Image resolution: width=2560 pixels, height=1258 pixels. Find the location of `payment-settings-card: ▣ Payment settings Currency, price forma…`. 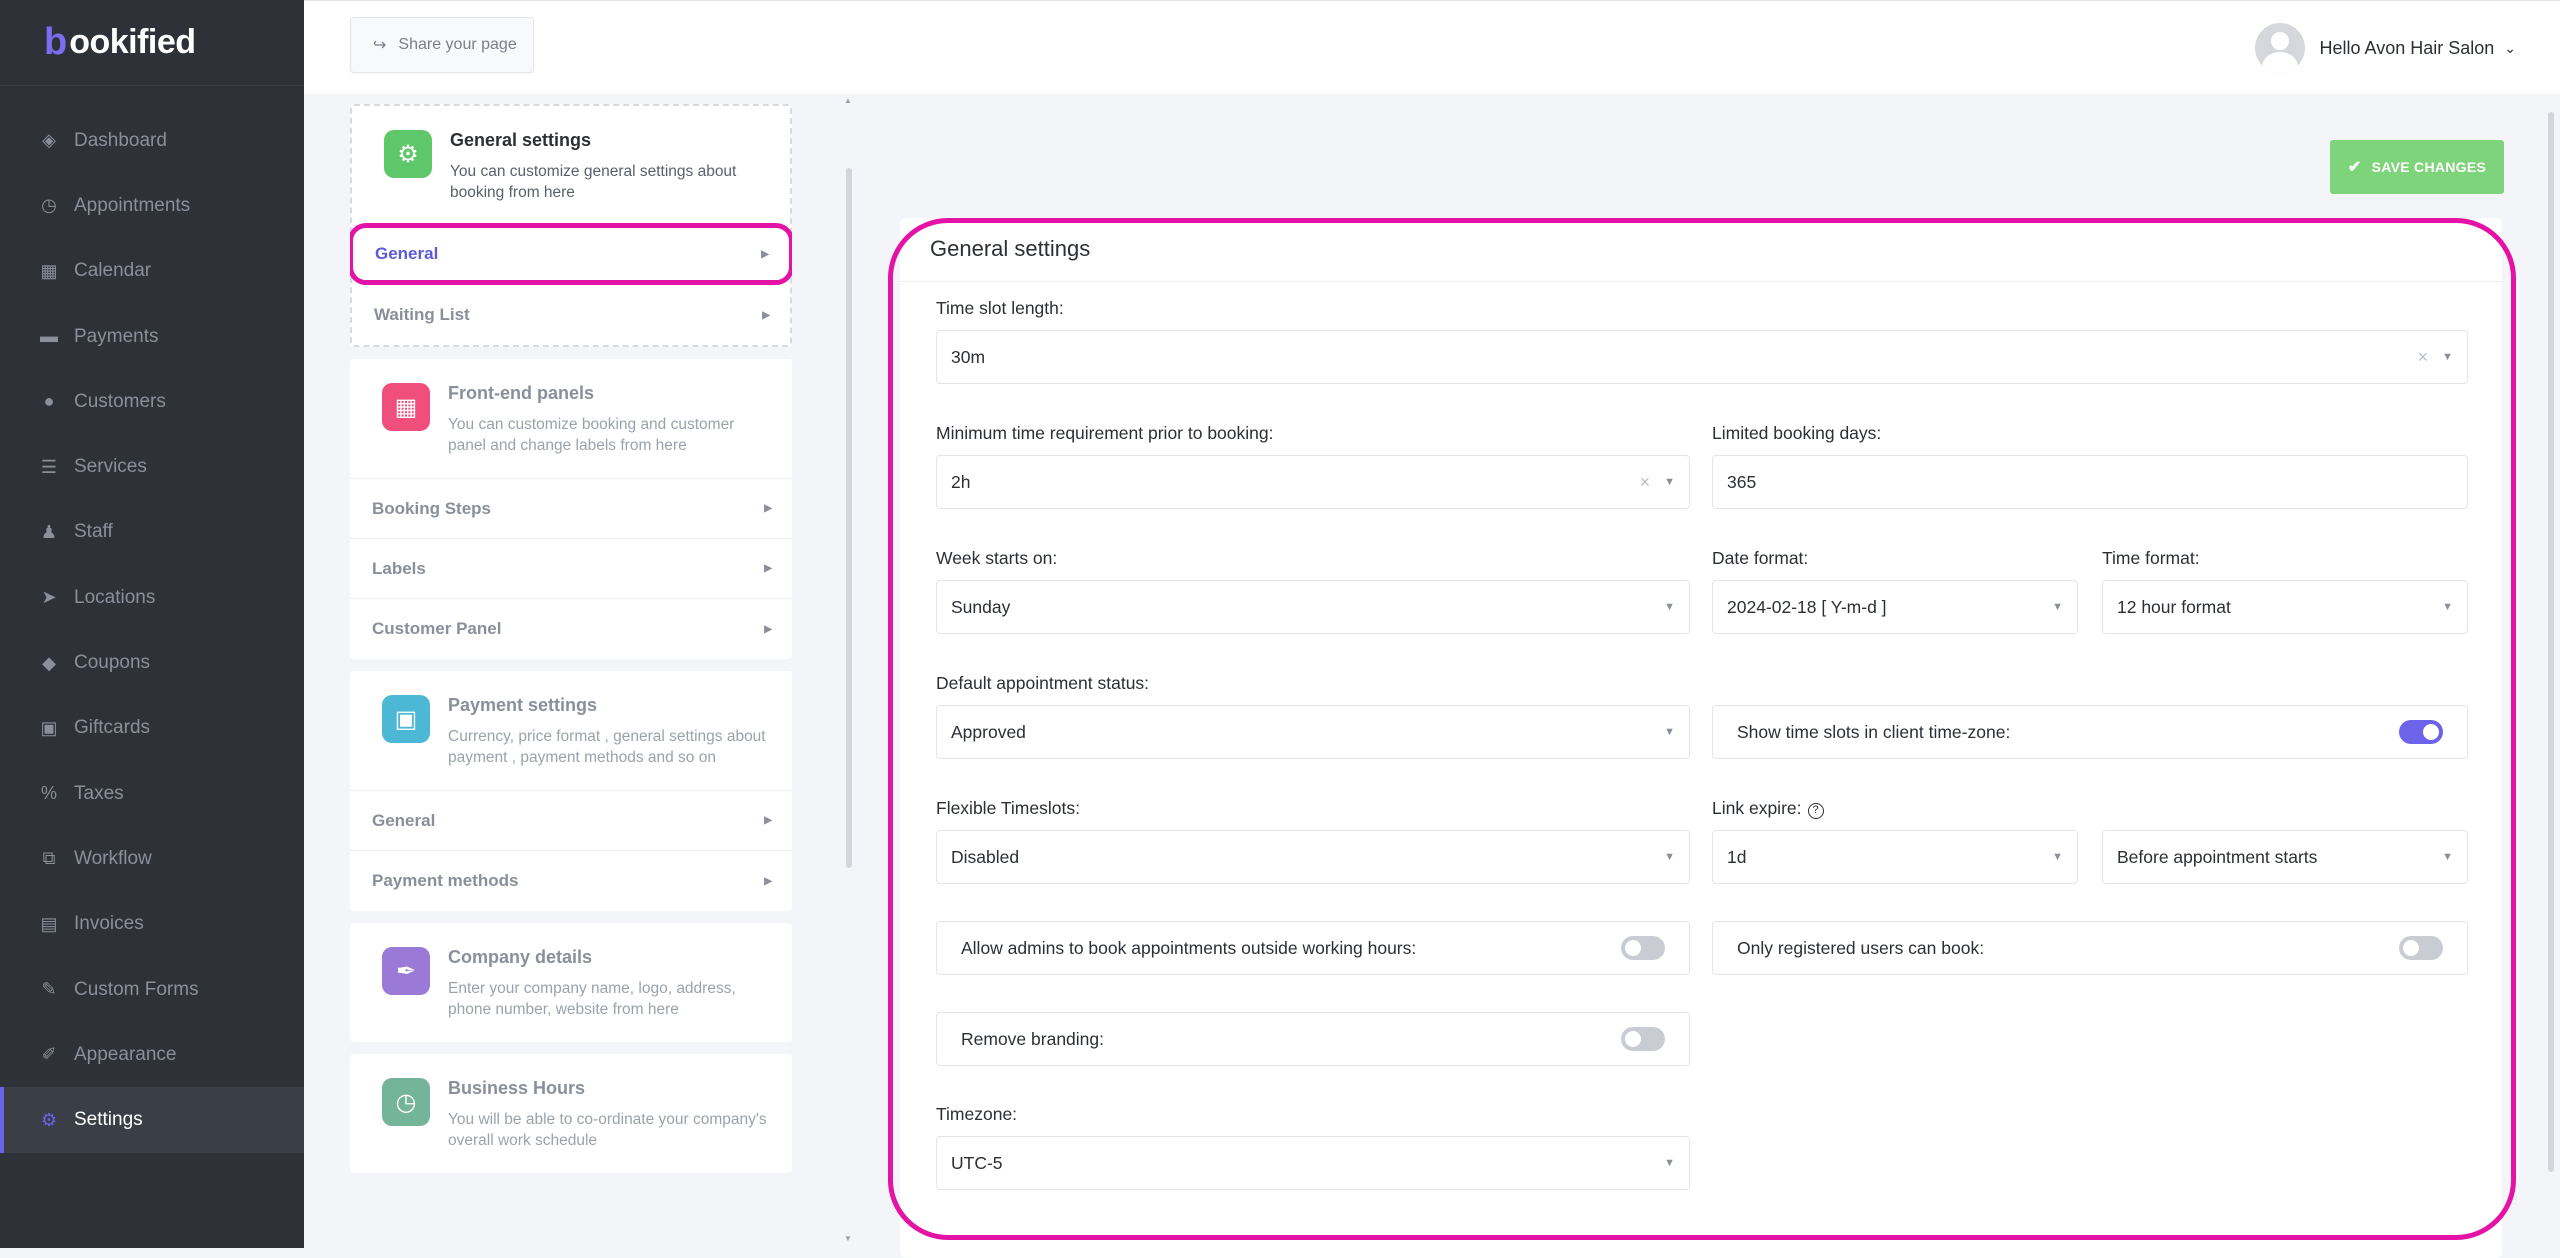

payment-settings-card: ▣ Payment settings Currency, price forma… is located at coordinates (571, 791).